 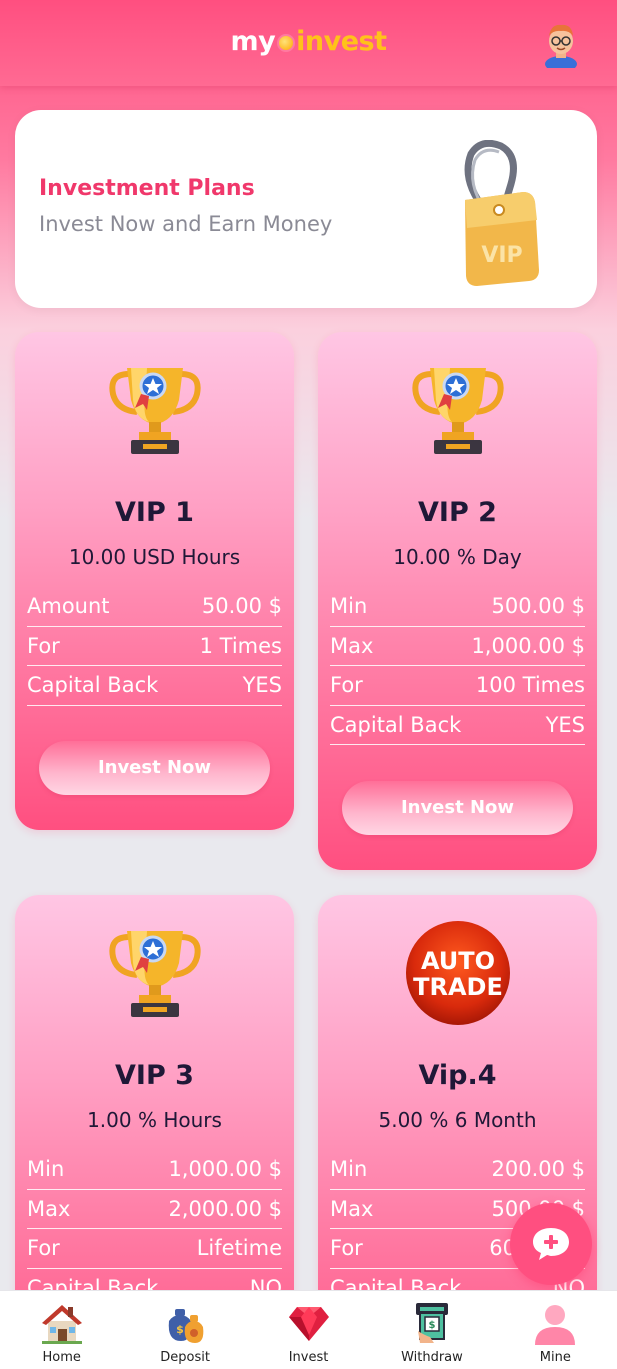 I want to click on top-header: my invest, so click(x=308, y=43).